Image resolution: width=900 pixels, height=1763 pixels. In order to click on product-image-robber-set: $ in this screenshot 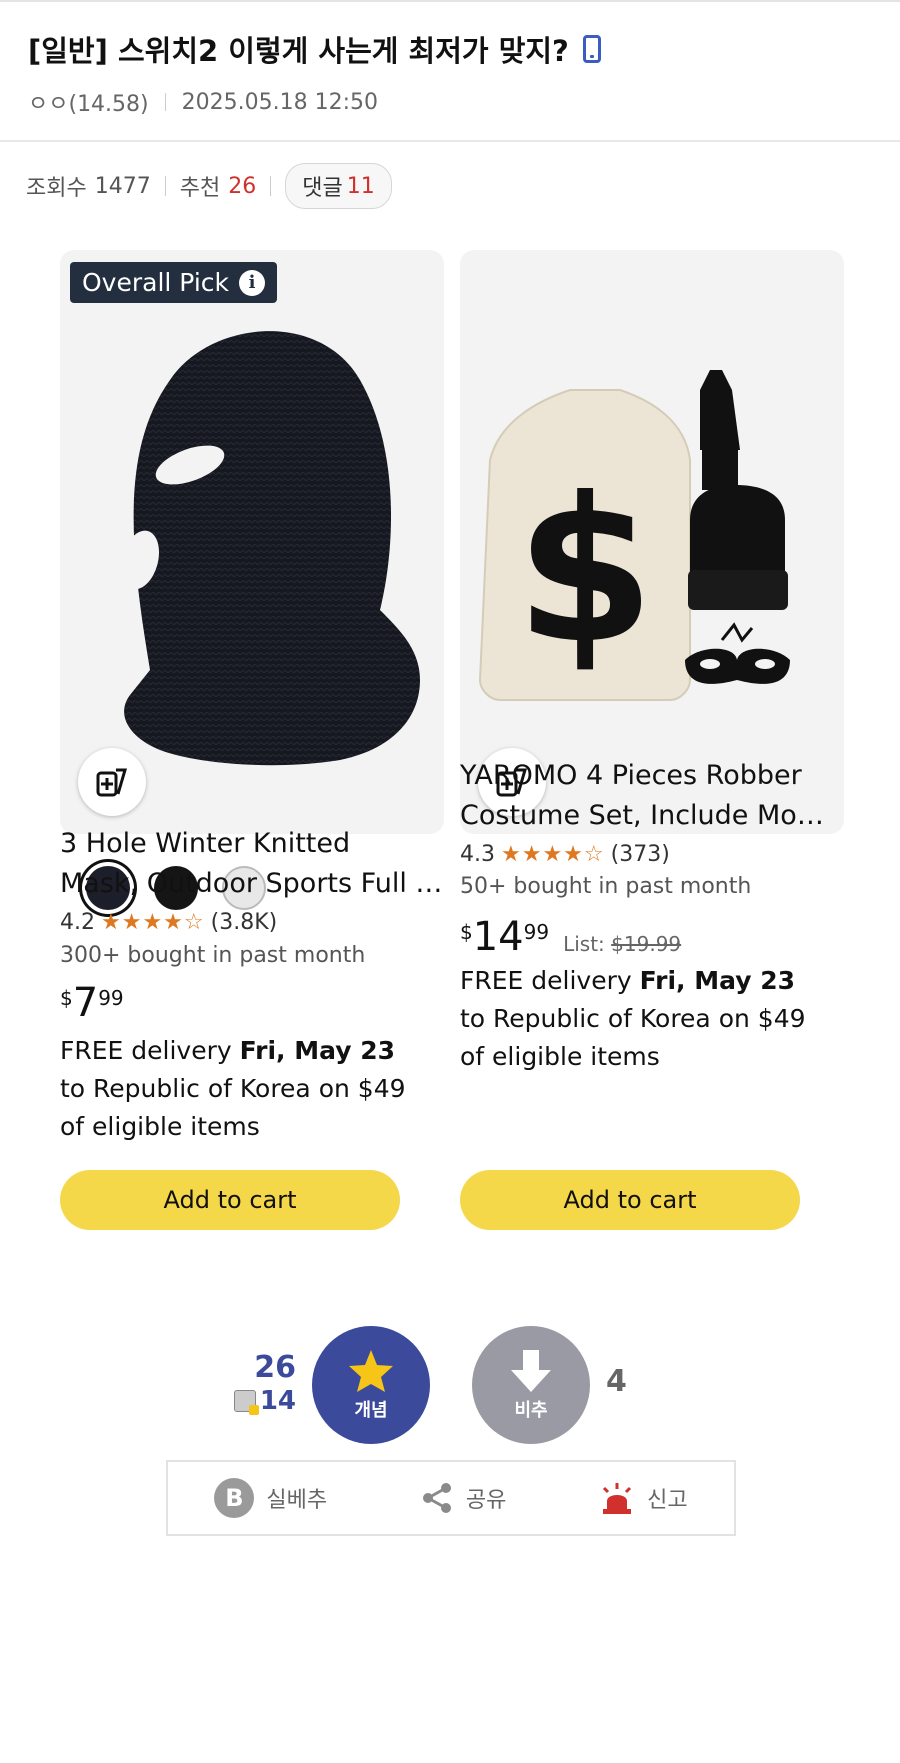, I will do `click(652, 542)`.